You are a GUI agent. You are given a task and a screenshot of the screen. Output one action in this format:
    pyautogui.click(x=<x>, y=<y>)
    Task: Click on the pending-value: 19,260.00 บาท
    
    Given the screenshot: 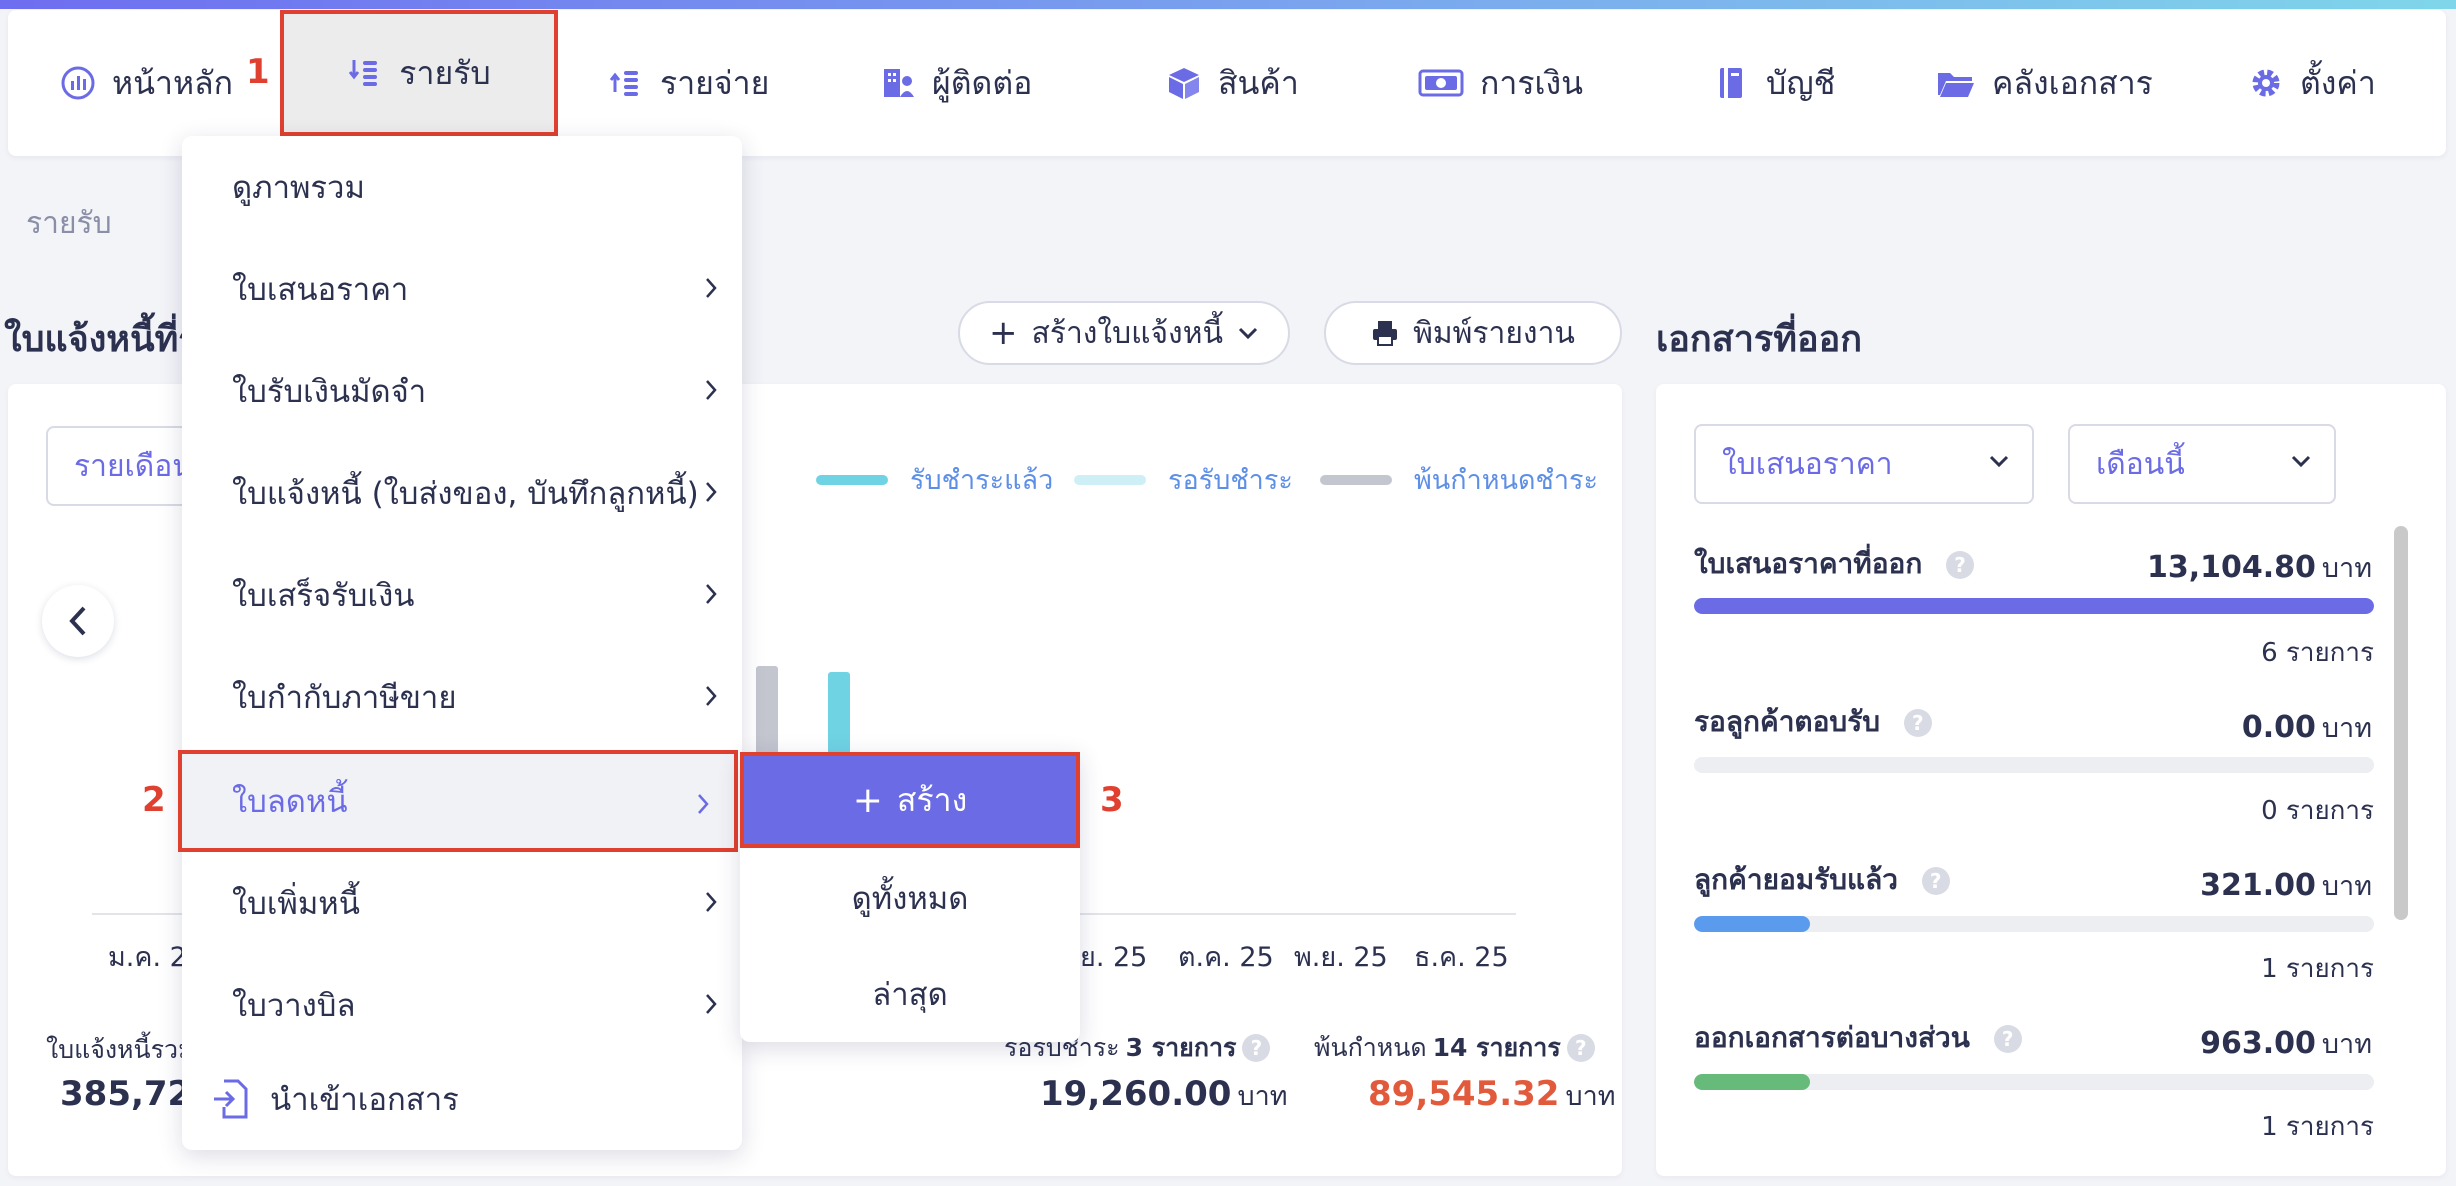 What is the action you would take?
    pyautogui.click(x=1164, y=1095)
    